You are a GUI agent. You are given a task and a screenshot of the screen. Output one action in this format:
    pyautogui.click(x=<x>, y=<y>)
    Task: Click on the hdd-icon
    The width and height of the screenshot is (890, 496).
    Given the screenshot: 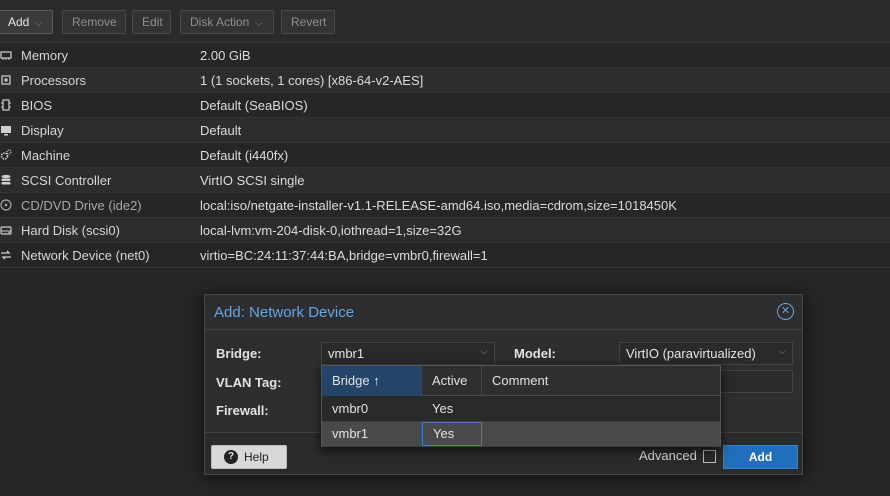 What is the action you would take?
    pyautogui.click(x=6, y=230)
    